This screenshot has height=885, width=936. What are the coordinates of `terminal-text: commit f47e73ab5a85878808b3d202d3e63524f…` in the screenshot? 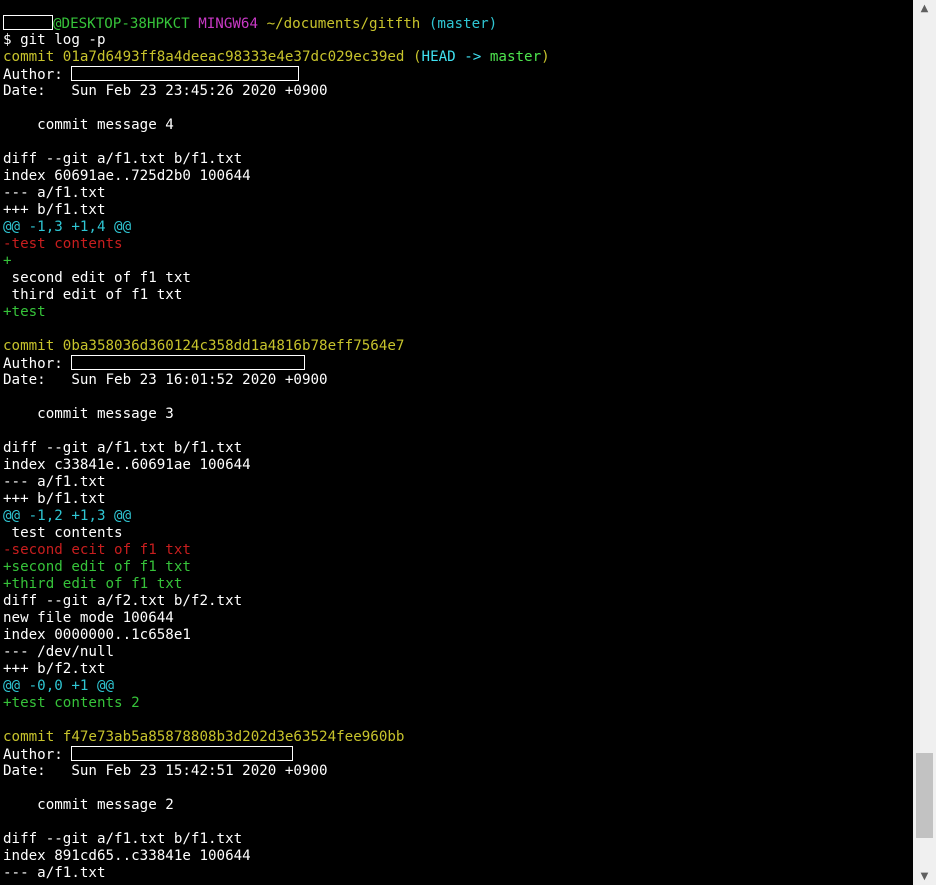 It's located at (204, 737).